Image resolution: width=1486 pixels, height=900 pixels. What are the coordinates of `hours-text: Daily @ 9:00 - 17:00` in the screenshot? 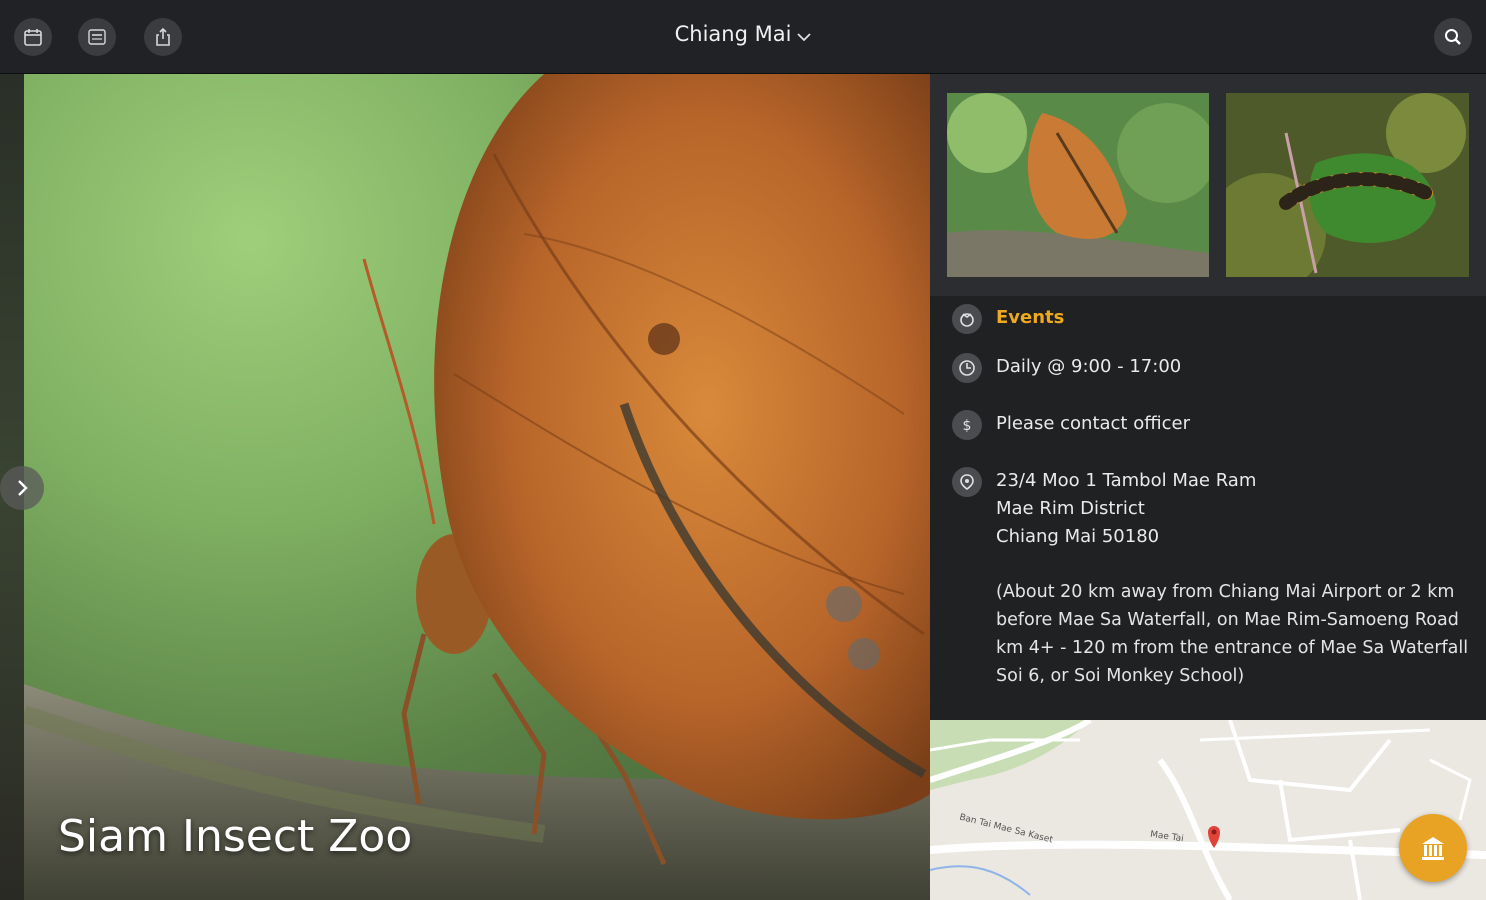 It's located at (1089, 366).